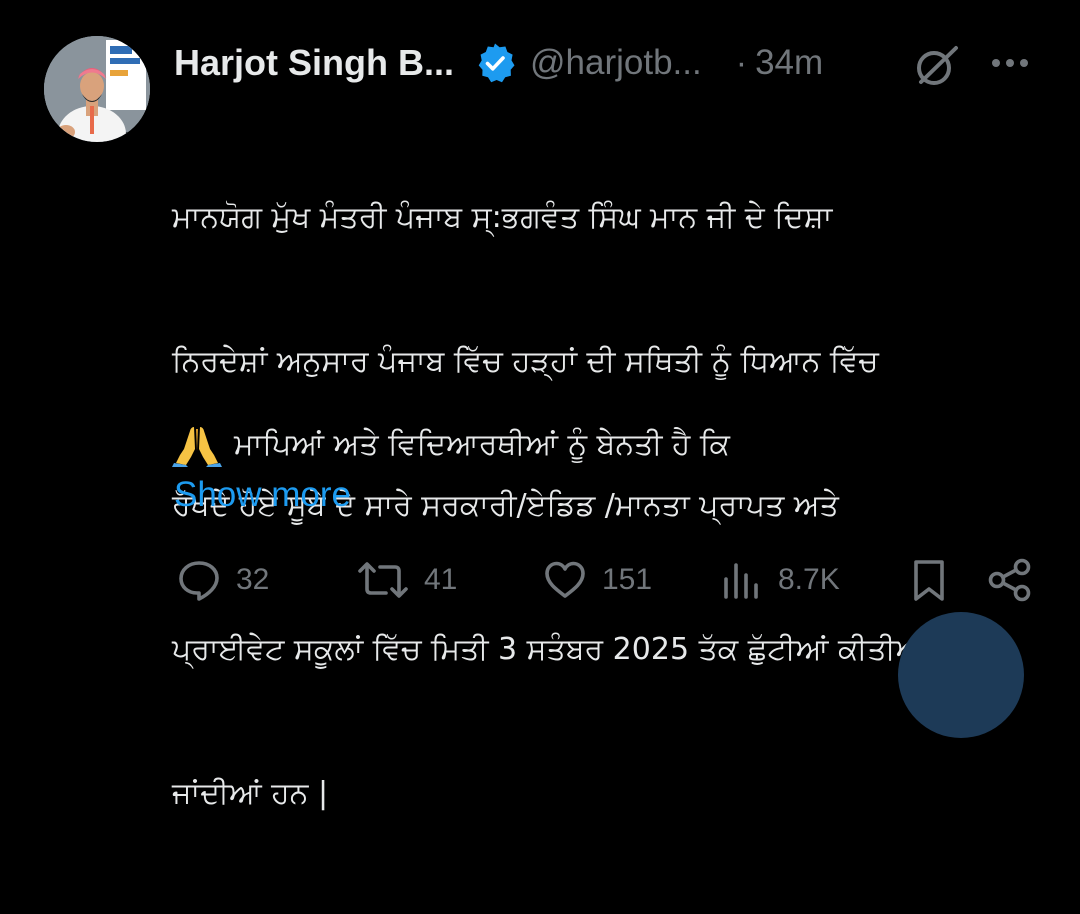 This screenshot has width=1080, height=914. Describe the element at coordinates (809, 579) in the screenshot. I see `views-count: 8.7K` at that location.